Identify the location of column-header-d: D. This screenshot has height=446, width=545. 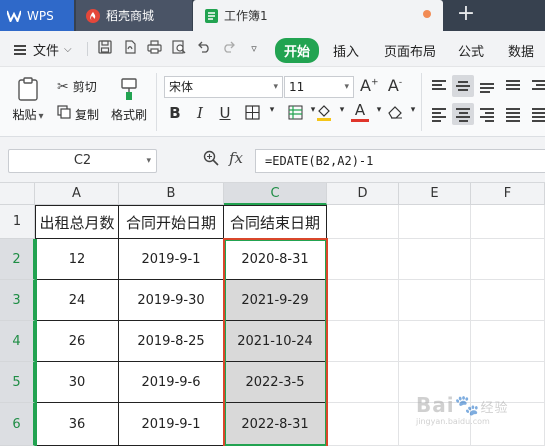
(363, 194).